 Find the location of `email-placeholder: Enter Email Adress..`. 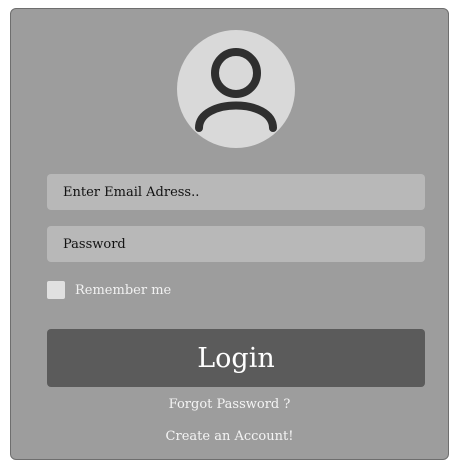

email-placeholder: Enter Email Adress.. is located at coordinates (131, 192).